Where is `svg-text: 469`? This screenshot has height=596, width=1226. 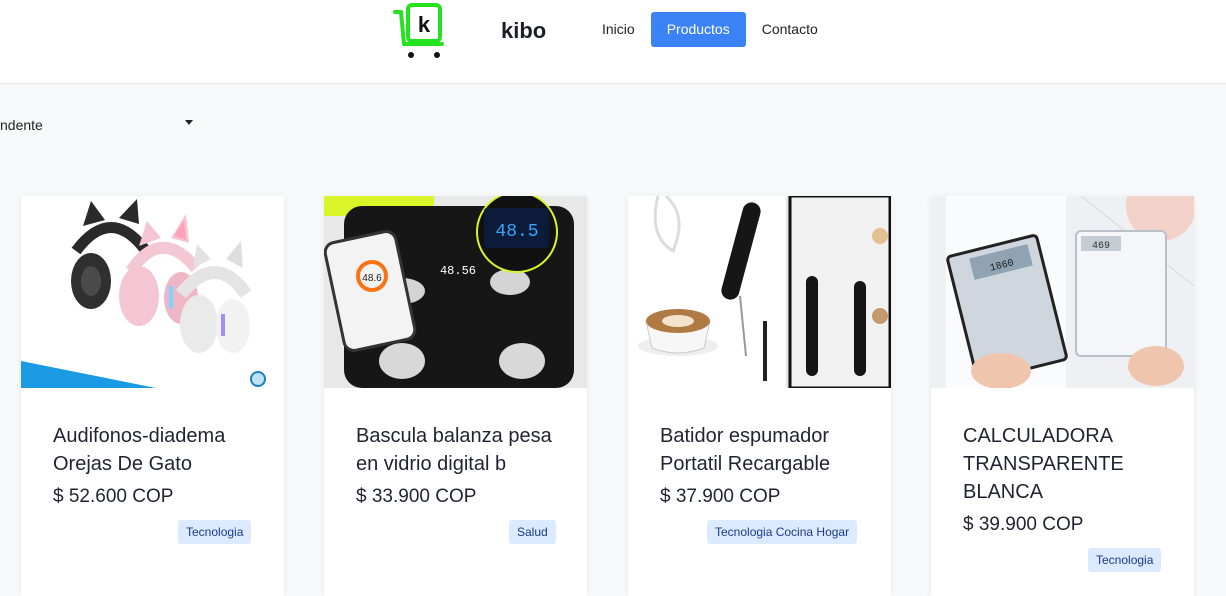
svg-text: 469 is located at coordinates (1101, 246).